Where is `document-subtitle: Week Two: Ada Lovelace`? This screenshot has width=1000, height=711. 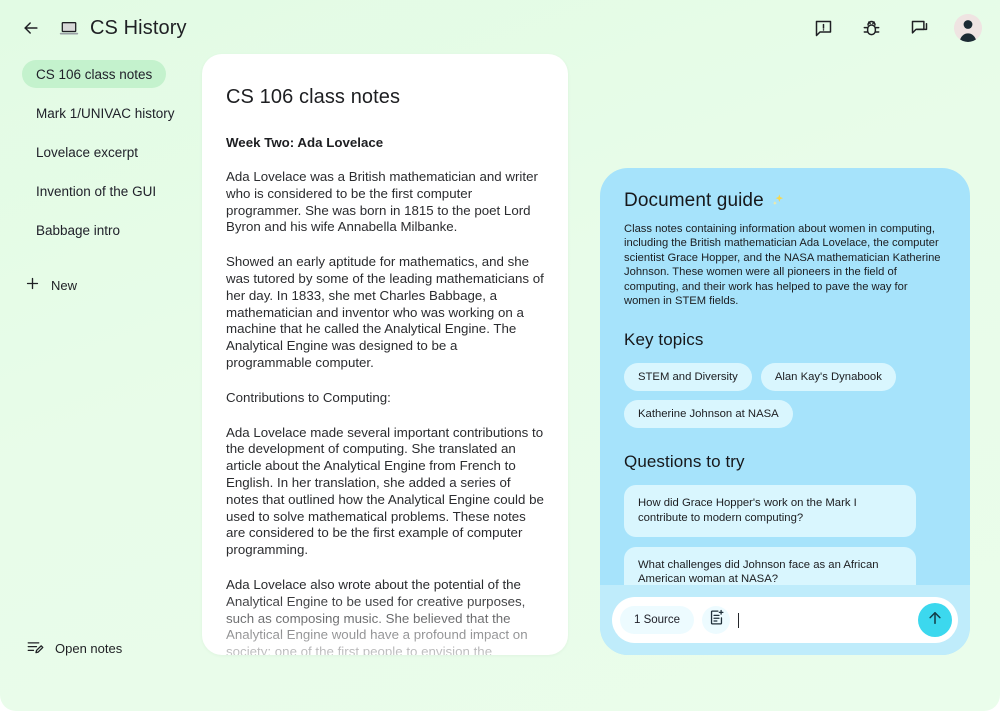
document-subtitle: Week Two: Ada Lovelace is located at coordinates (305, 142).